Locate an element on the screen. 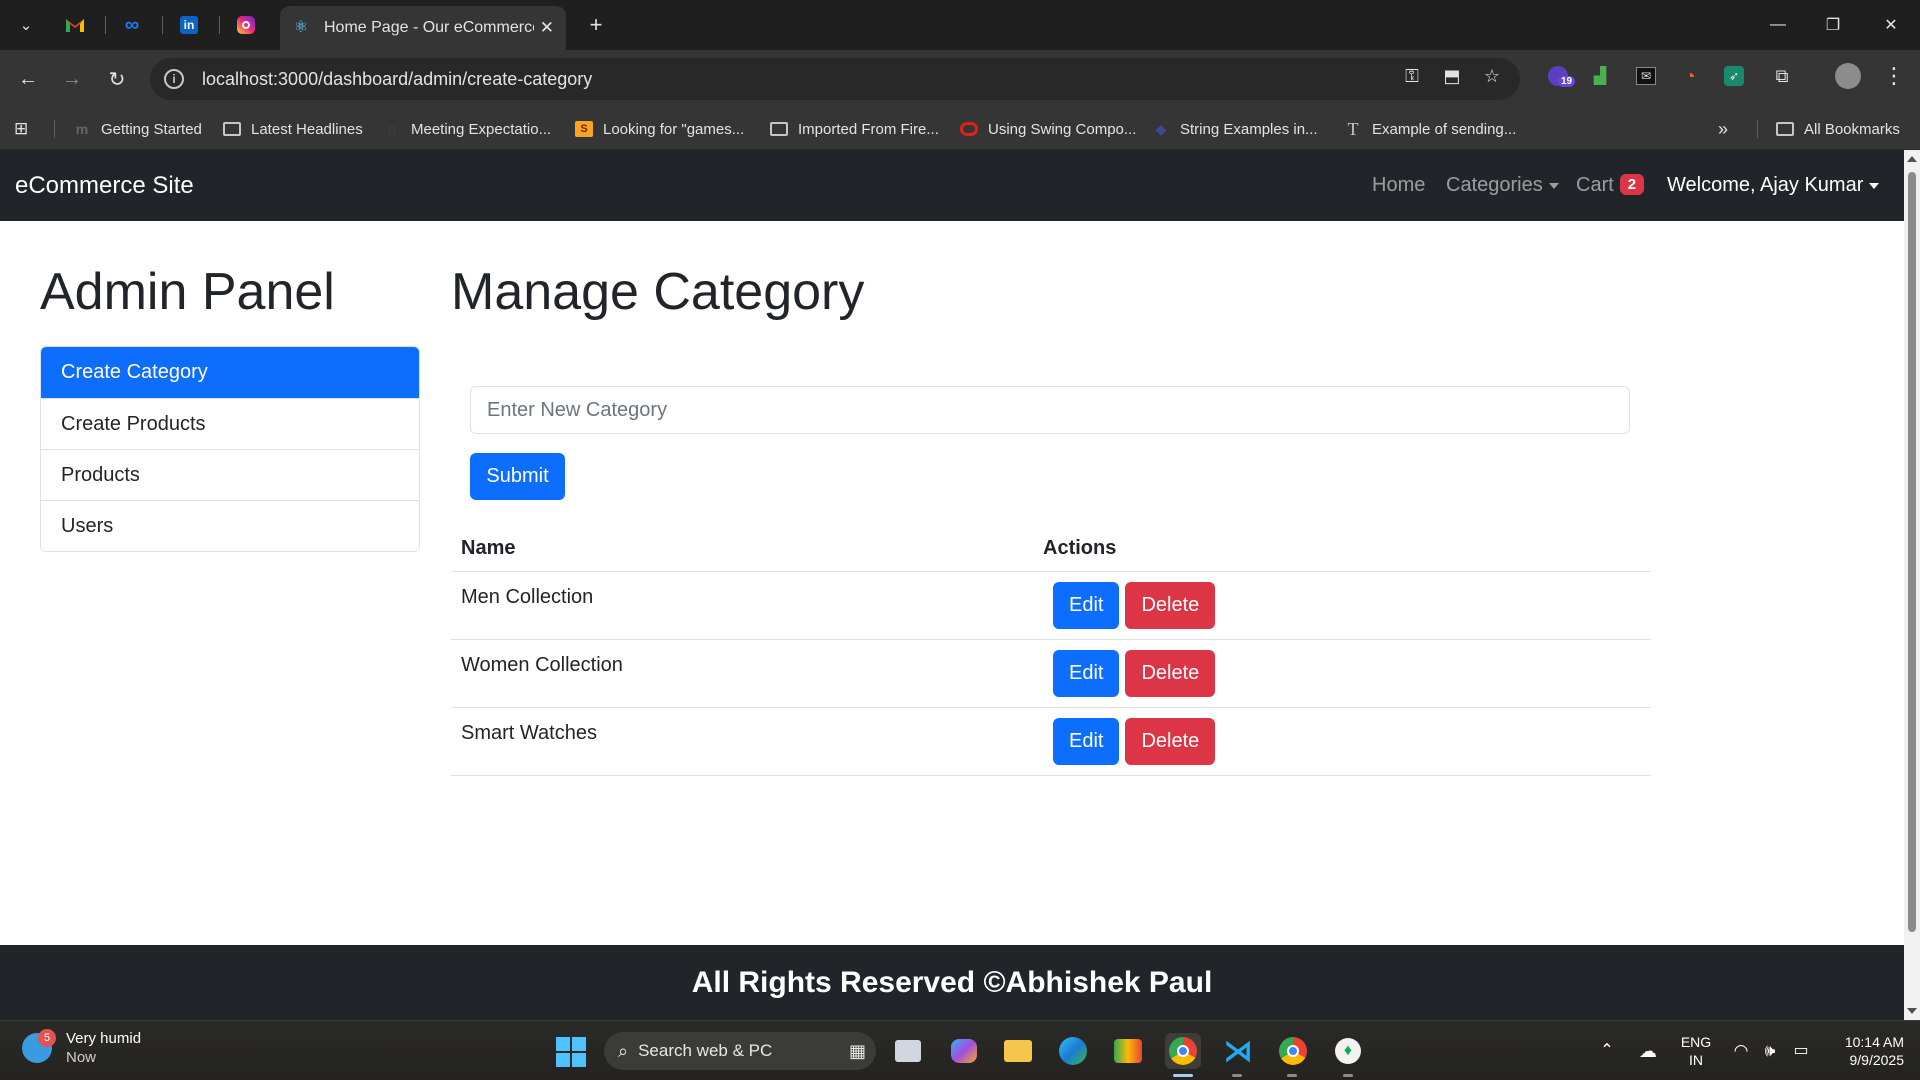 This screenshot has height=1080, width=1920. weather-time: Now is located at coordinates (81, 1057).